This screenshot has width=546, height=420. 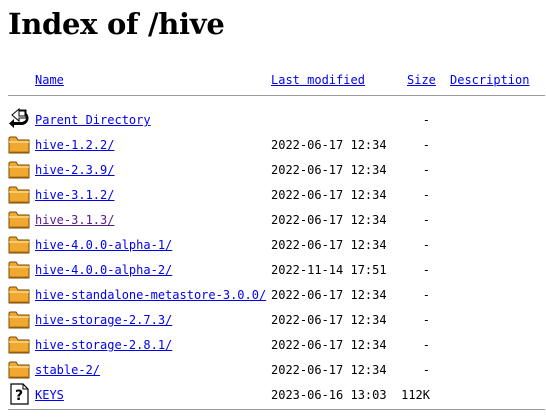 What do you see at coordinates (421, 80) in the screenshot?
I see `sort-by-size-link: Size` at bounding box center [421, 80].